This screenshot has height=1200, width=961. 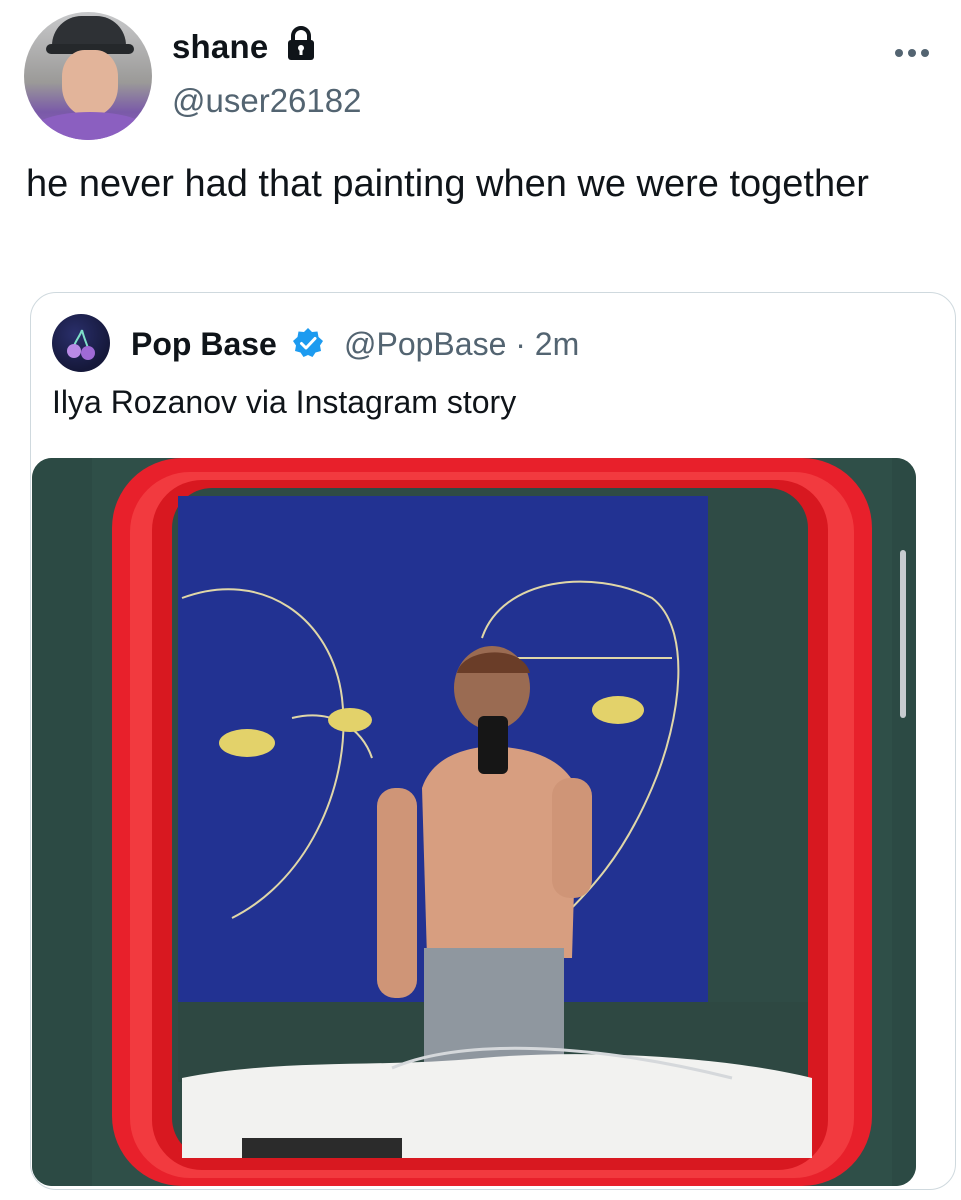 I want to click on quoted-avatar, so click(x=81, y=343).